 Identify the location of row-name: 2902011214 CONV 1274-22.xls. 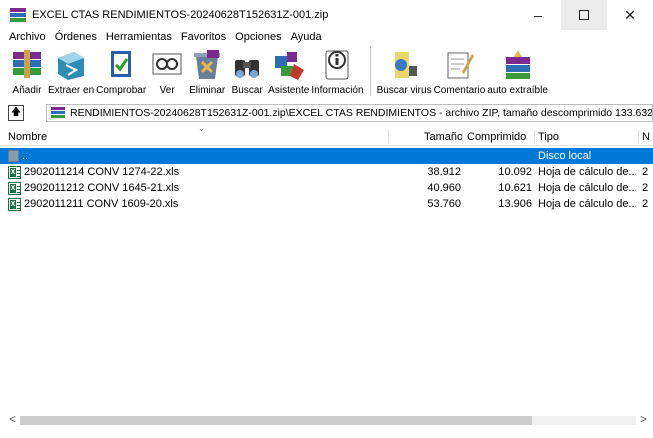
(102, 172).